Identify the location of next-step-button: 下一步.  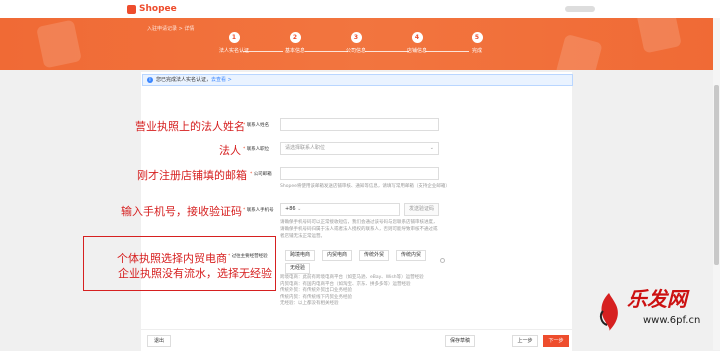
(556, 341).